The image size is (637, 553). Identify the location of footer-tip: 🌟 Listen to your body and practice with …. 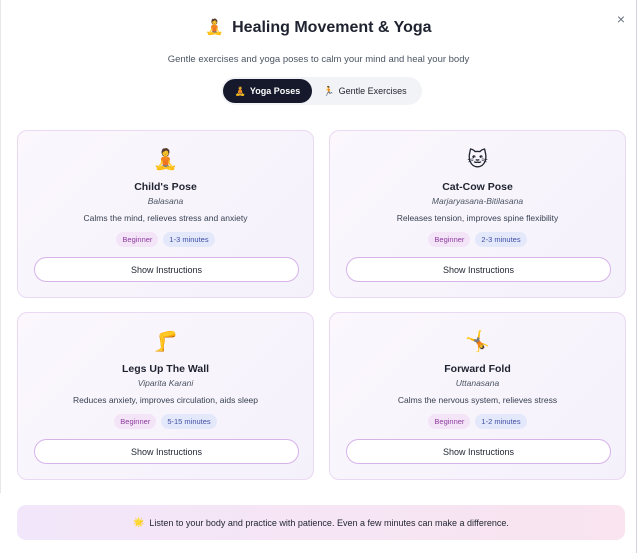
(321, 522).